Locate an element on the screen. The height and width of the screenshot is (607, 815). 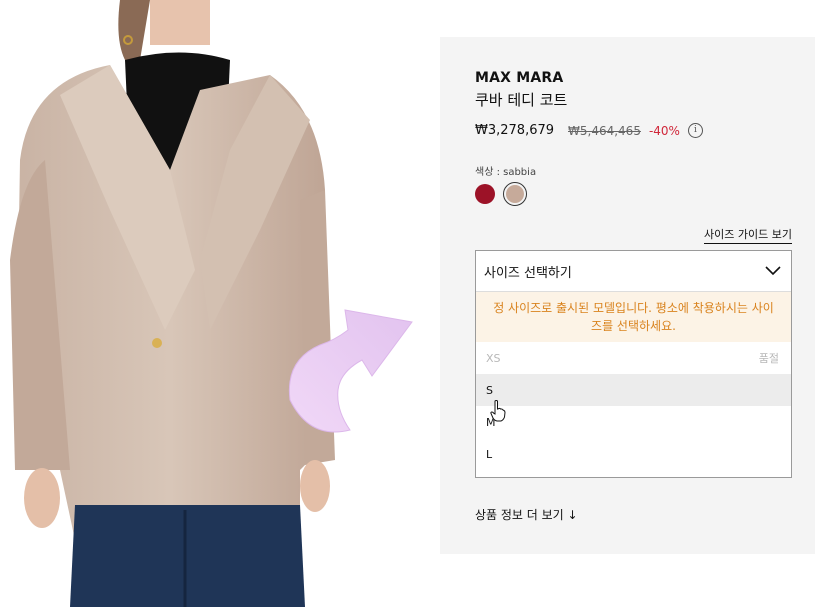
size-option-label: XS is located at coordinates (493, 358).